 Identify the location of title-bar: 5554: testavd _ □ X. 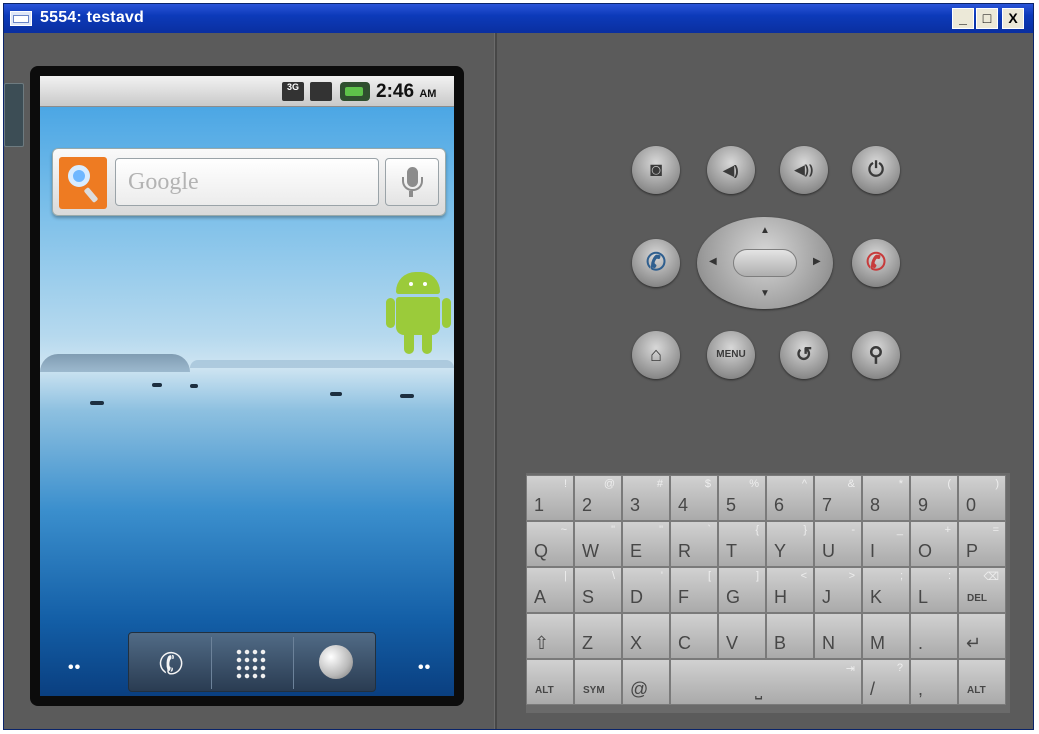
(518, 18).